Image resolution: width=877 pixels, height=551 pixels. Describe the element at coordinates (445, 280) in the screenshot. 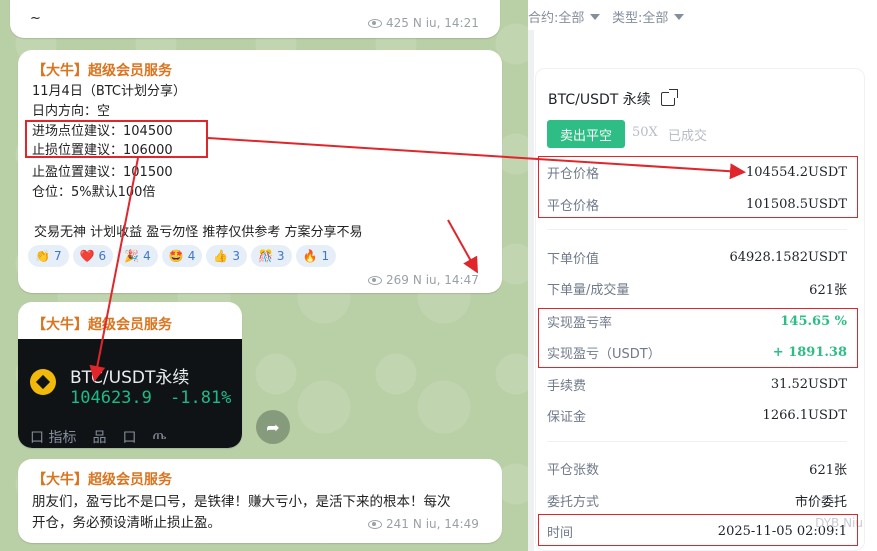

I see `message-time: N iu, 14:47` at that location.